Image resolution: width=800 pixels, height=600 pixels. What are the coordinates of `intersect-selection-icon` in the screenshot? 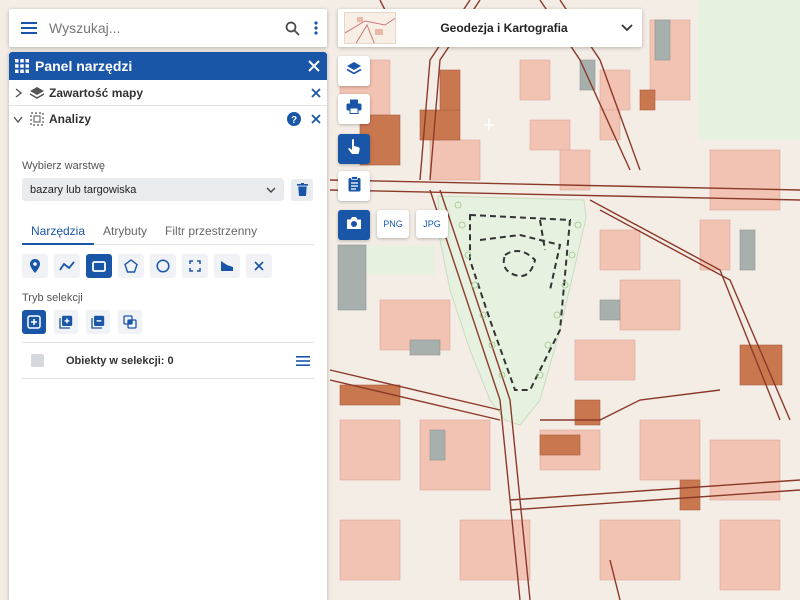 It's located at (130, 322).